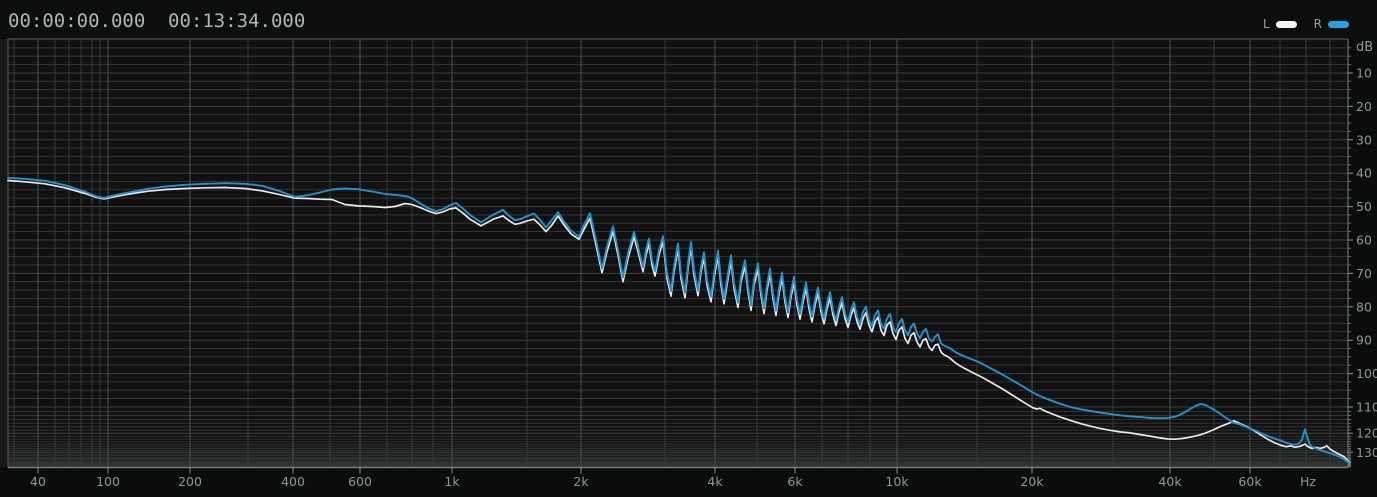  Describe the element at coordinates (360, 481) in the screenshot. I see `x-axis-tick-label: 600` at that location.